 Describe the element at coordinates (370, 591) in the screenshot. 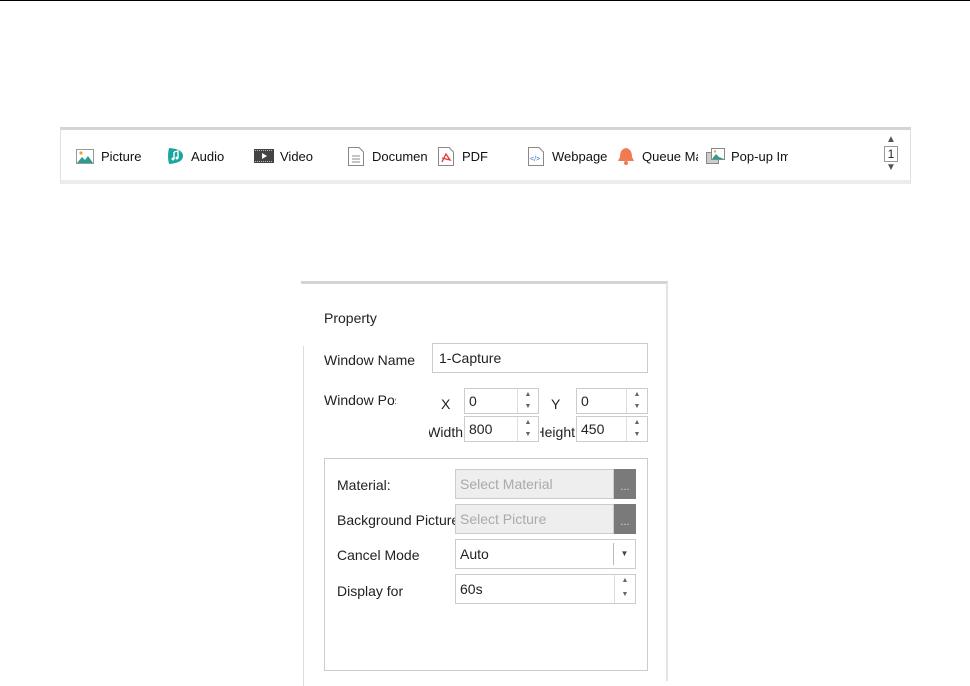

I see `display-for-label: Display for` at that location.